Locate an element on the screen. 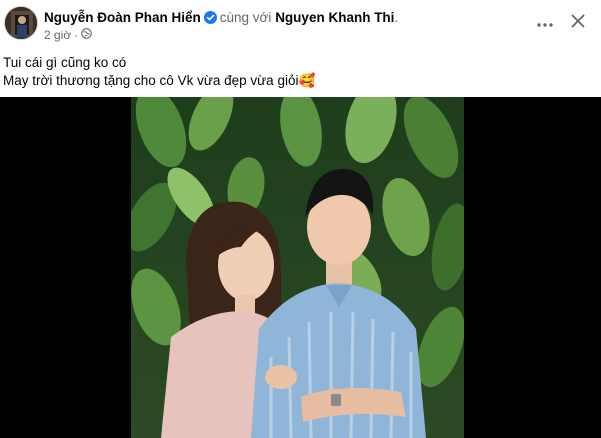 Image resolution: width=601 pixels, height=438 pixels. author-name: Nguyễn Đoàn Phan Hiển is located at coordinates (122, 17).